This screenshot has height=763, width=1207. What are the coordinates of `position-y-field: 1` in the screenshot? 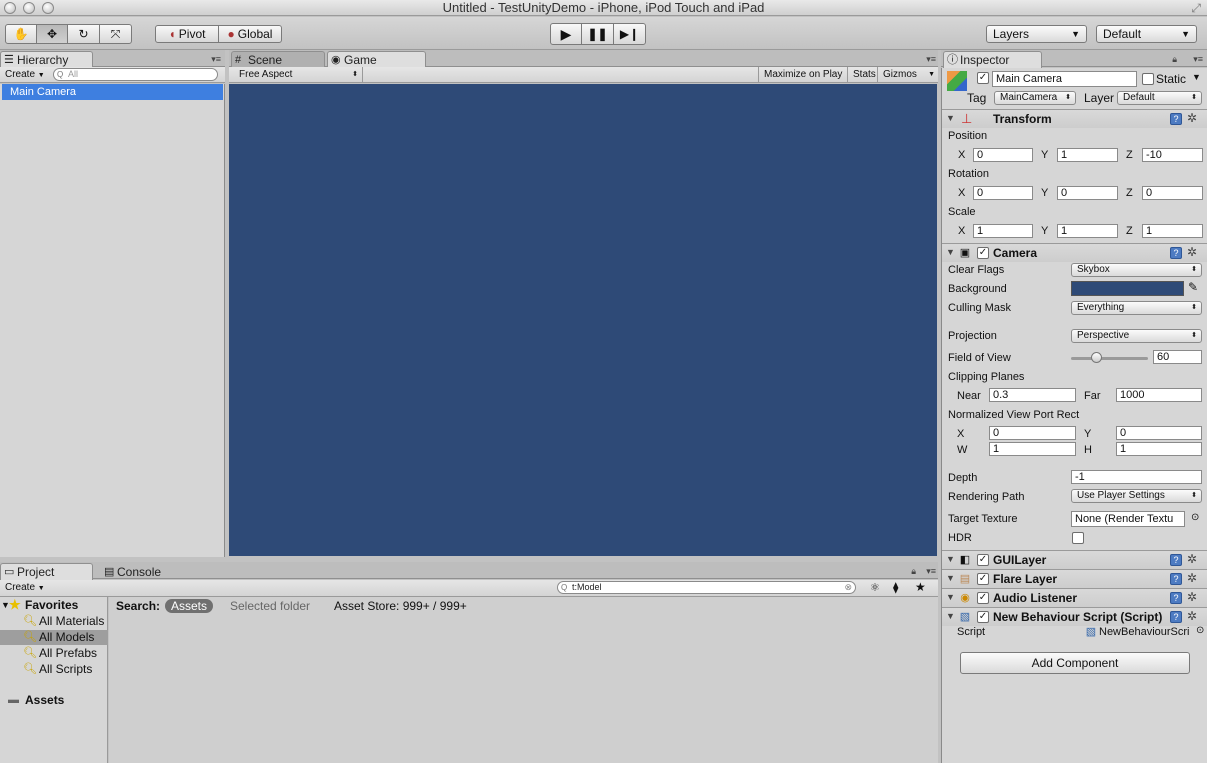 It's located at (1087, 155).